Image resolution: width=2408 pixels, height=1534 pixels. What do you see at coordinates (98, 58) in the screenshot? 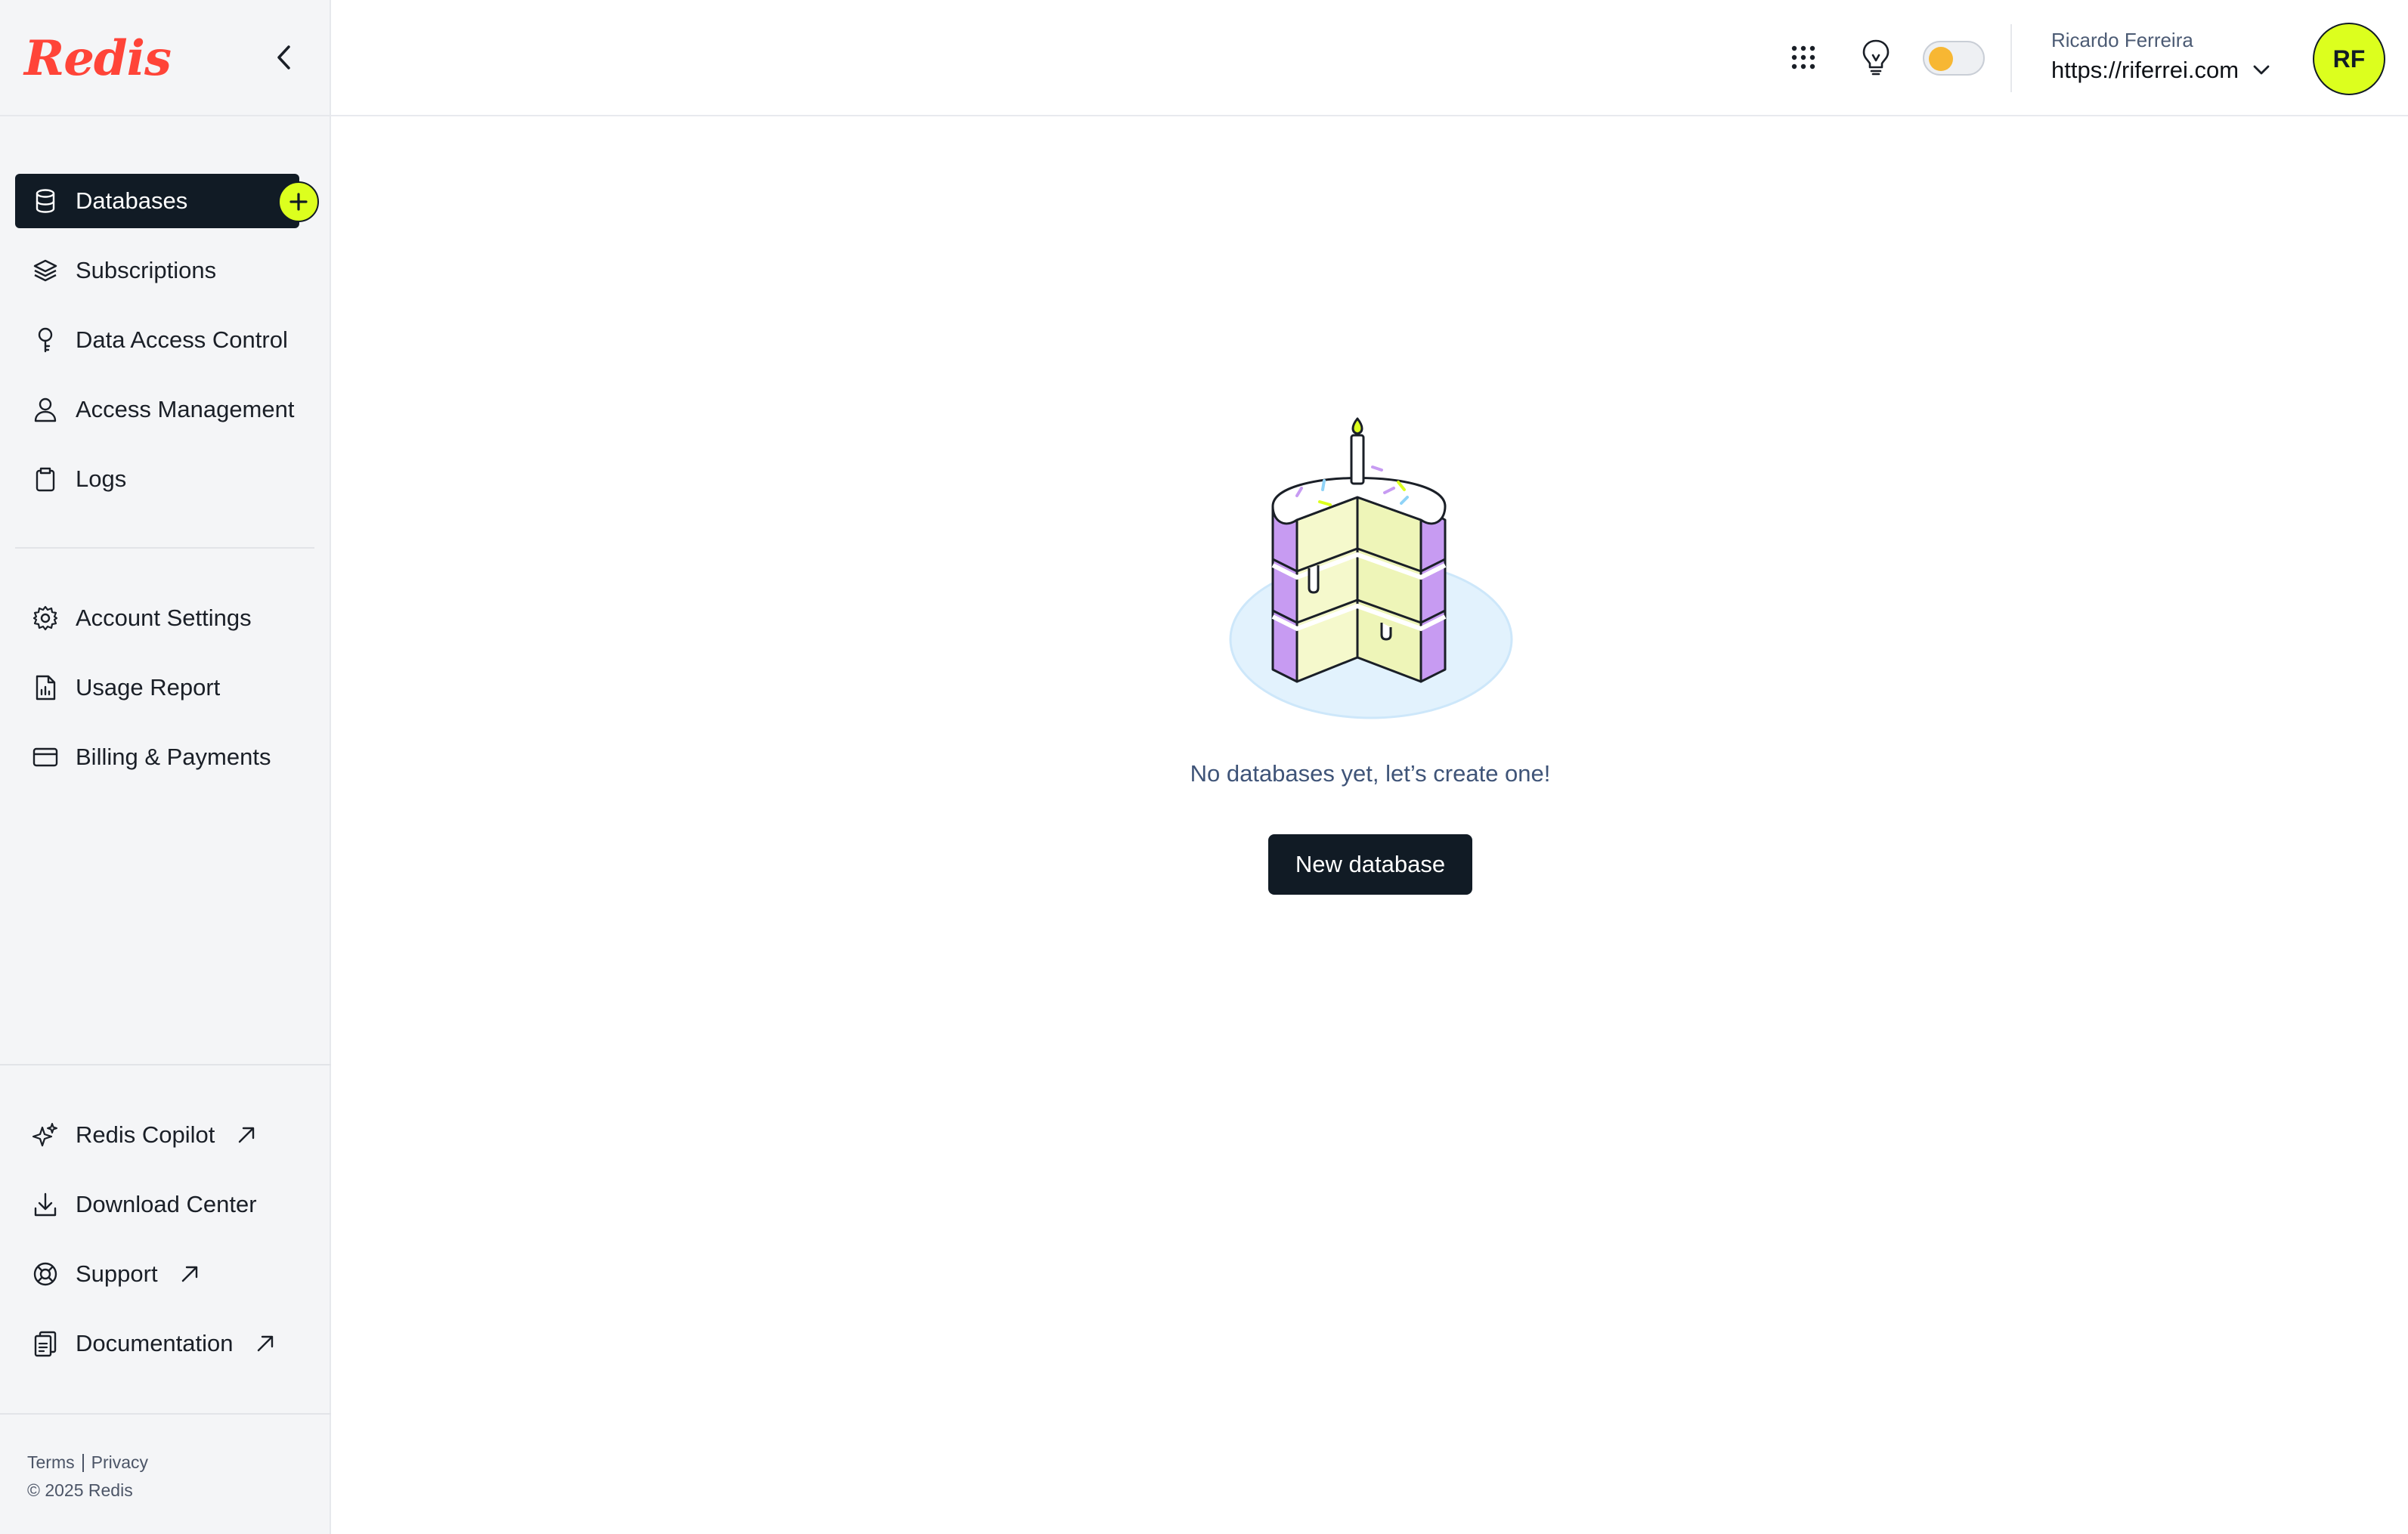
I see `redis-logo: Redis` at bounding box center [98, 58].